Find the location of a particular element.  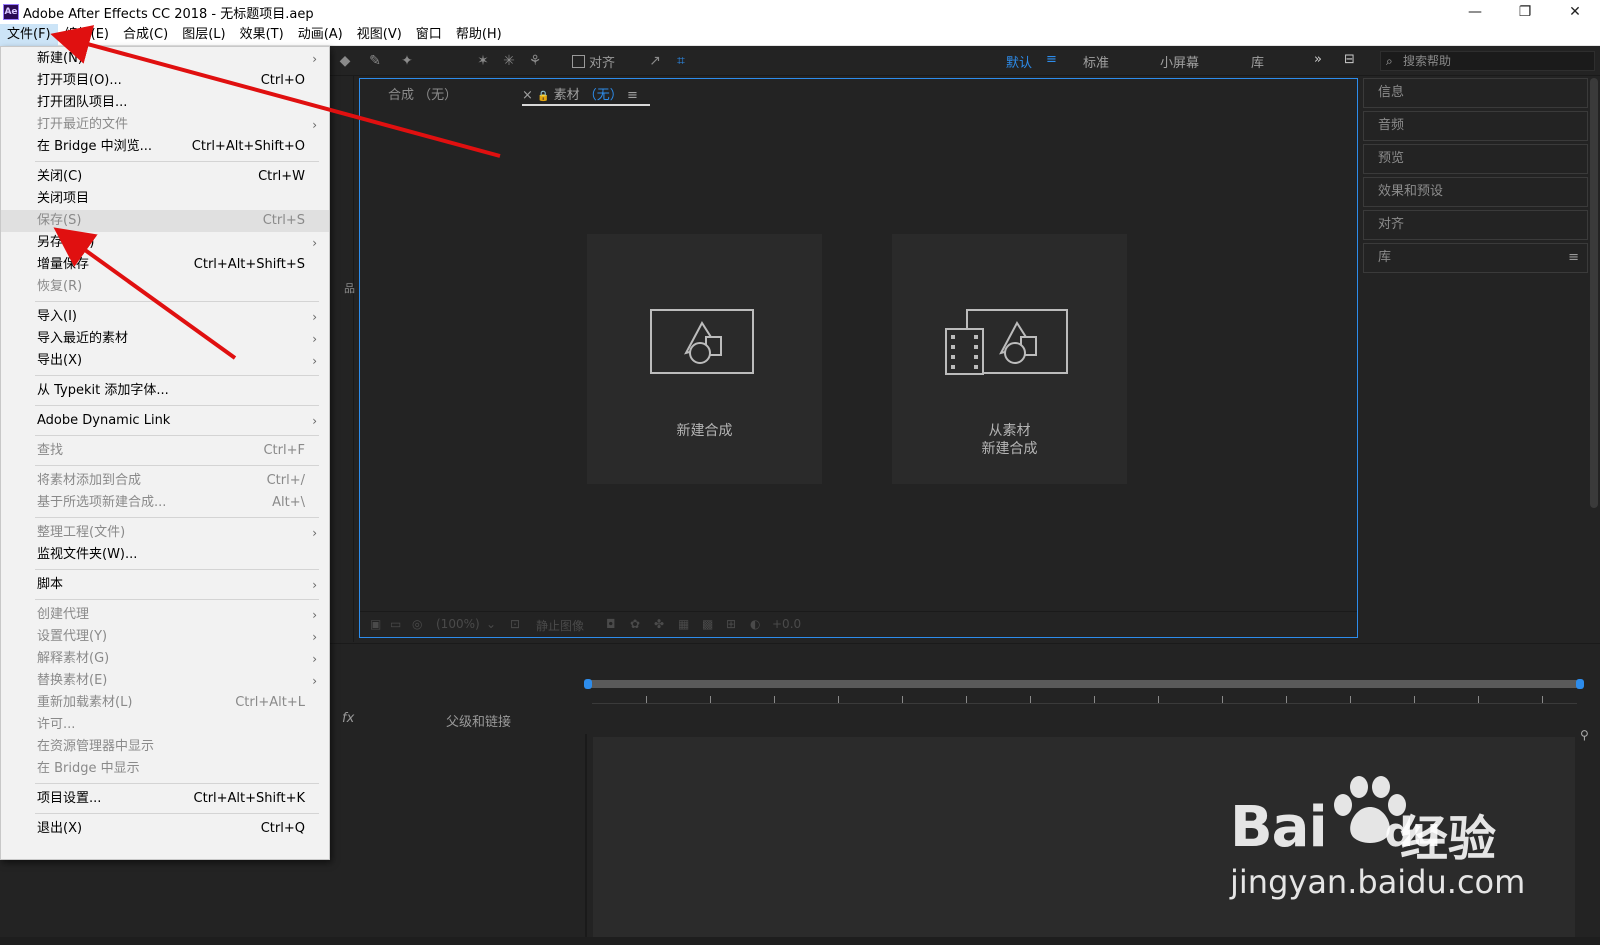

file-menu-item: 查找 Ctrl+F is located at coordinates (165, 451).